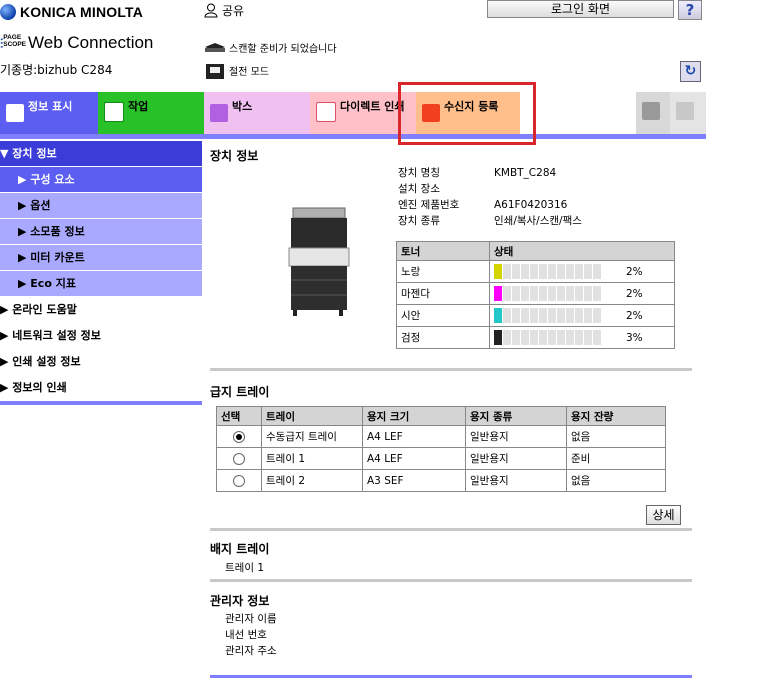 The width and height of the screenshot is (773, 697). Describe the element at coordinates (101, 180) in the screenshot. I see `sidebar-item-components: ▶ 구성 요소` at that location.